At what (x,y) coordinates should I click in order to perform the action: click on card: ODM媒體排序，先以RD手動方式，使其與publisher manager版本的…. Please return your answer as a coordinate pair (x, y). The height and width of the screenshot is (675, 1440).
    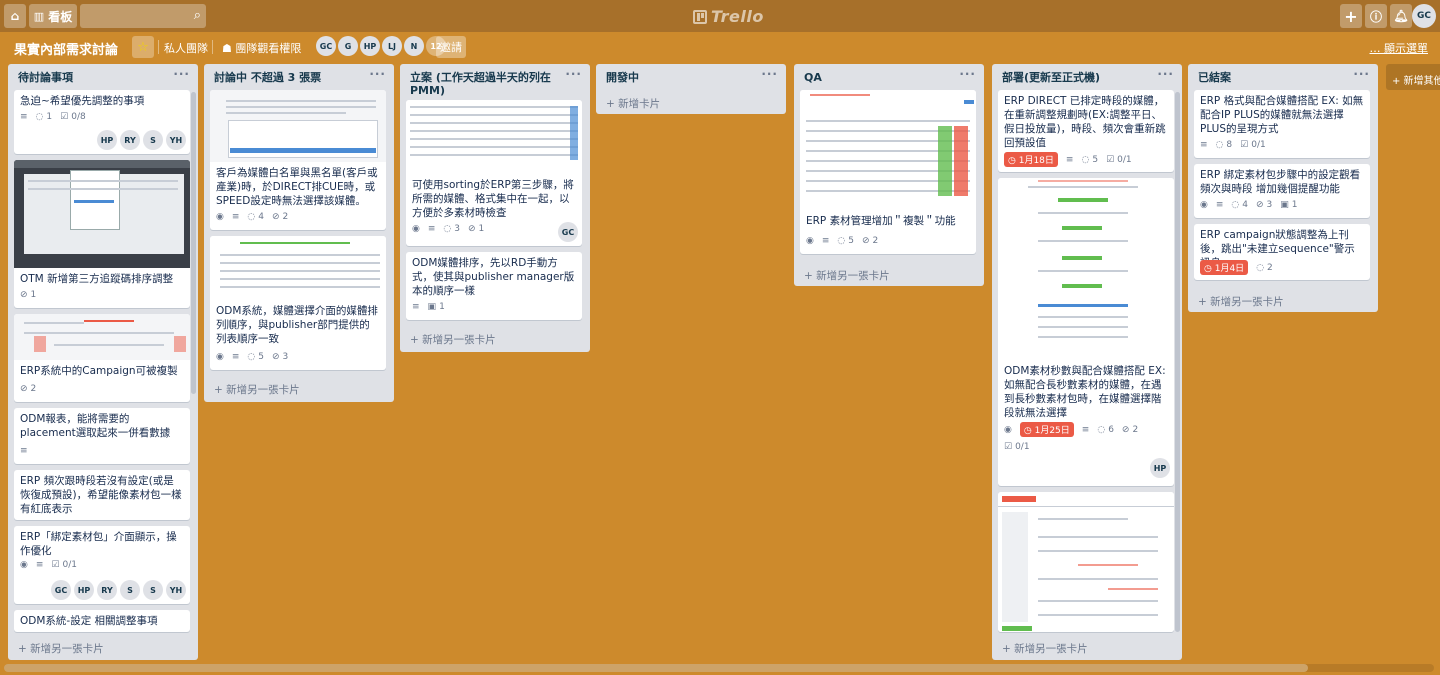
    Looking at the image, I should click on (494, 286).